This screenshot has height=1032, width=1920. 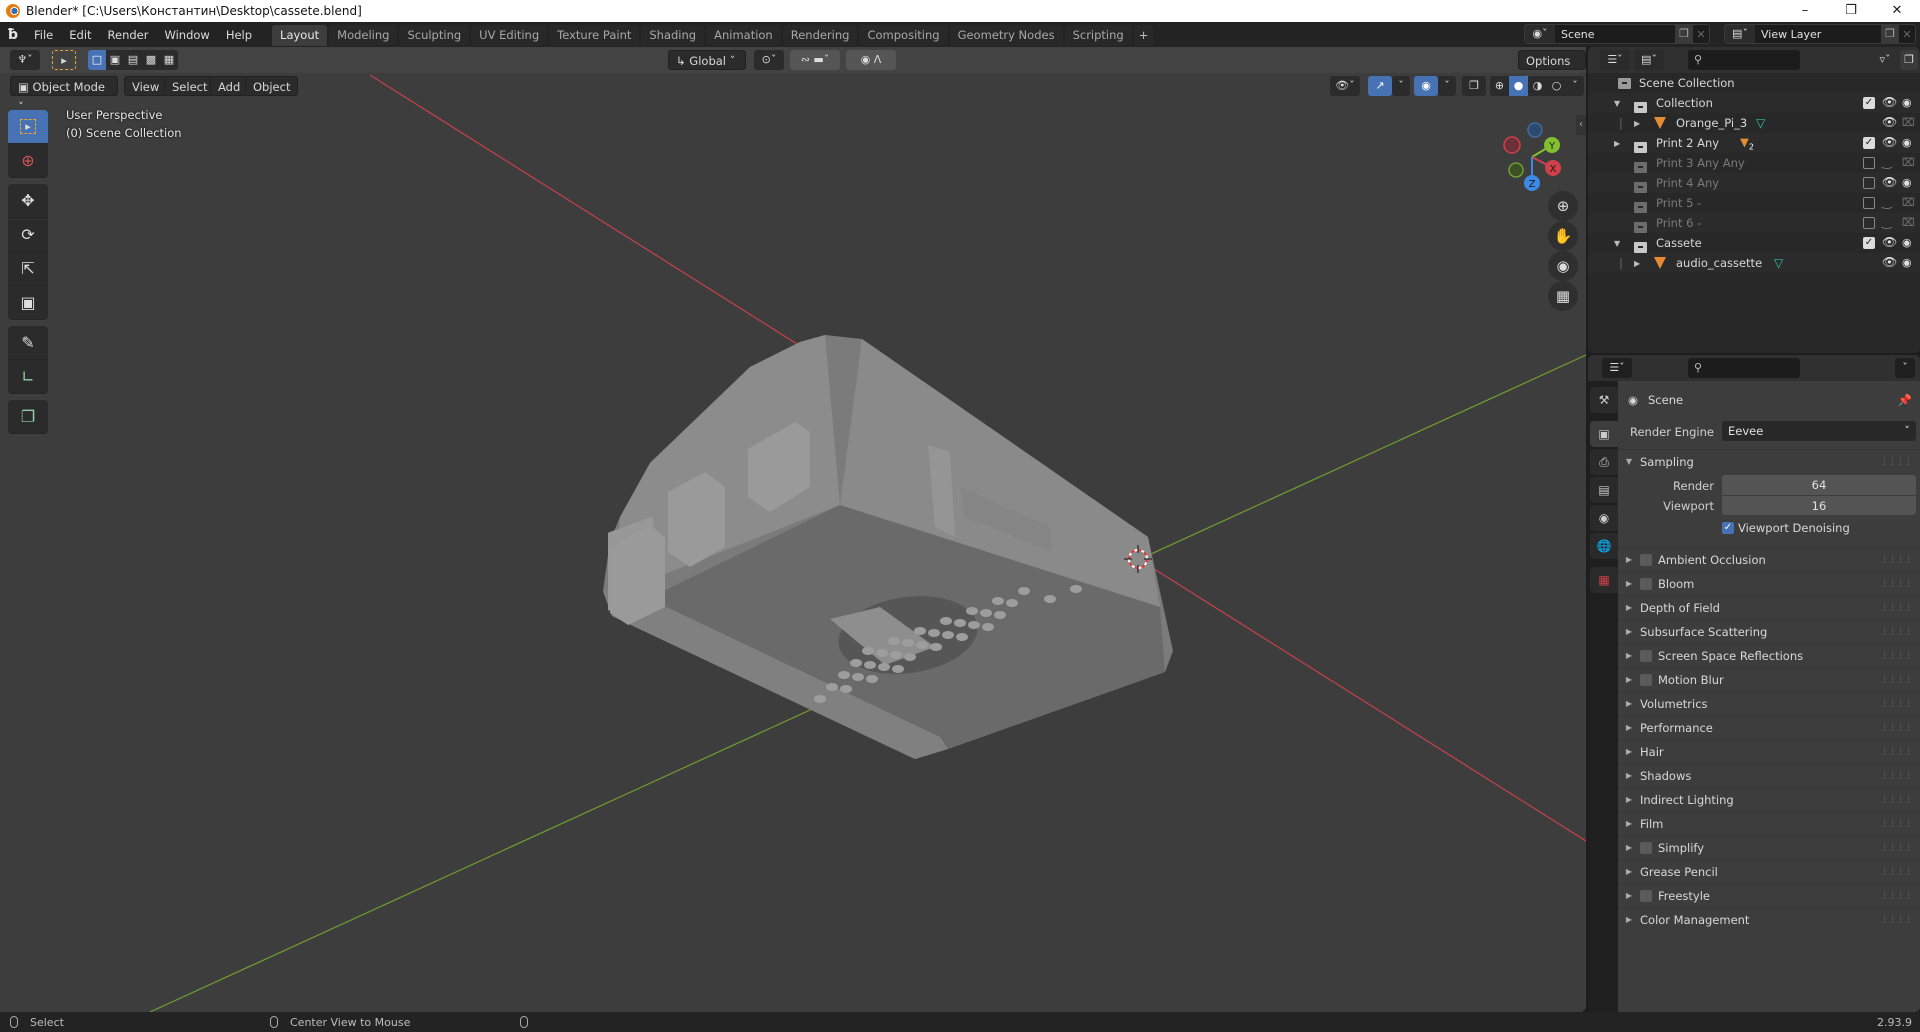 What do you see at coordinates (1819, 485) in the screenshot?
I see `samples-render-field: 64` at bounding box center [1819, 485].